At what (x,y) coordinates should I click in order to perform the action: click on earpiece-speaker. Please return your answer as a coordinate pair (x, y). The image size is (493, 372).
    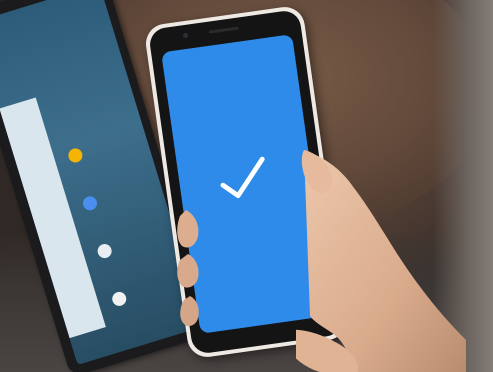
    Looking at the image, I should click on (223, 30).